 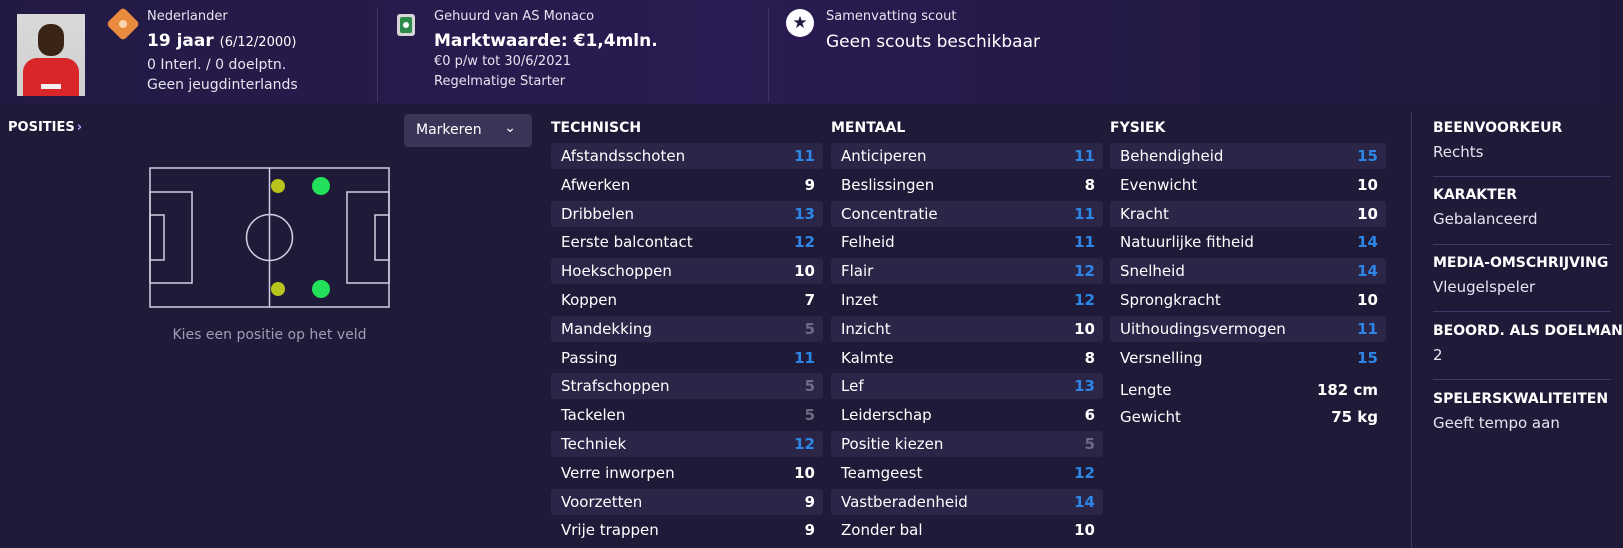 What do you see at coordinates (1248, 328) in the screenshot?
I see `attribute-row: Uithoudingsvermogen 11` at bounding box center [1248, 328].